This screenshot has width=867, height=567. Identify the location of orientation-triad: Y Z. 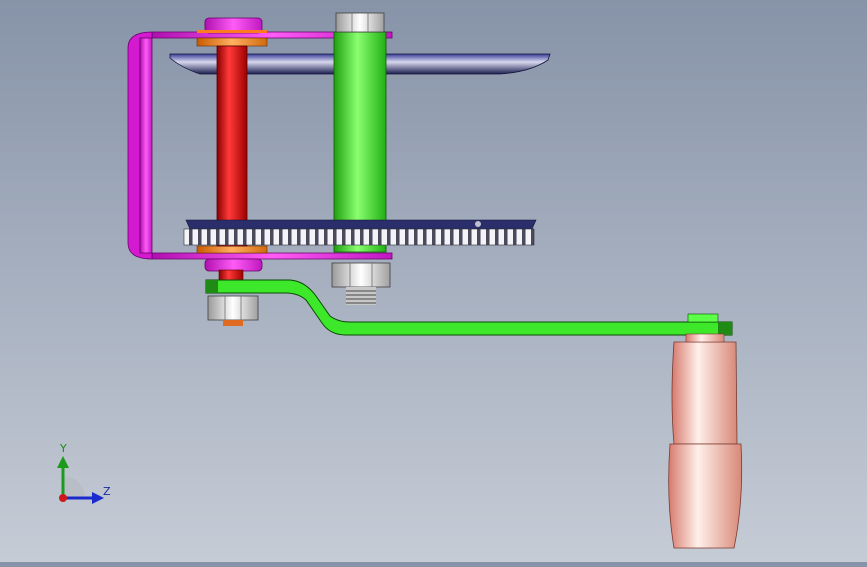
(83, 473).